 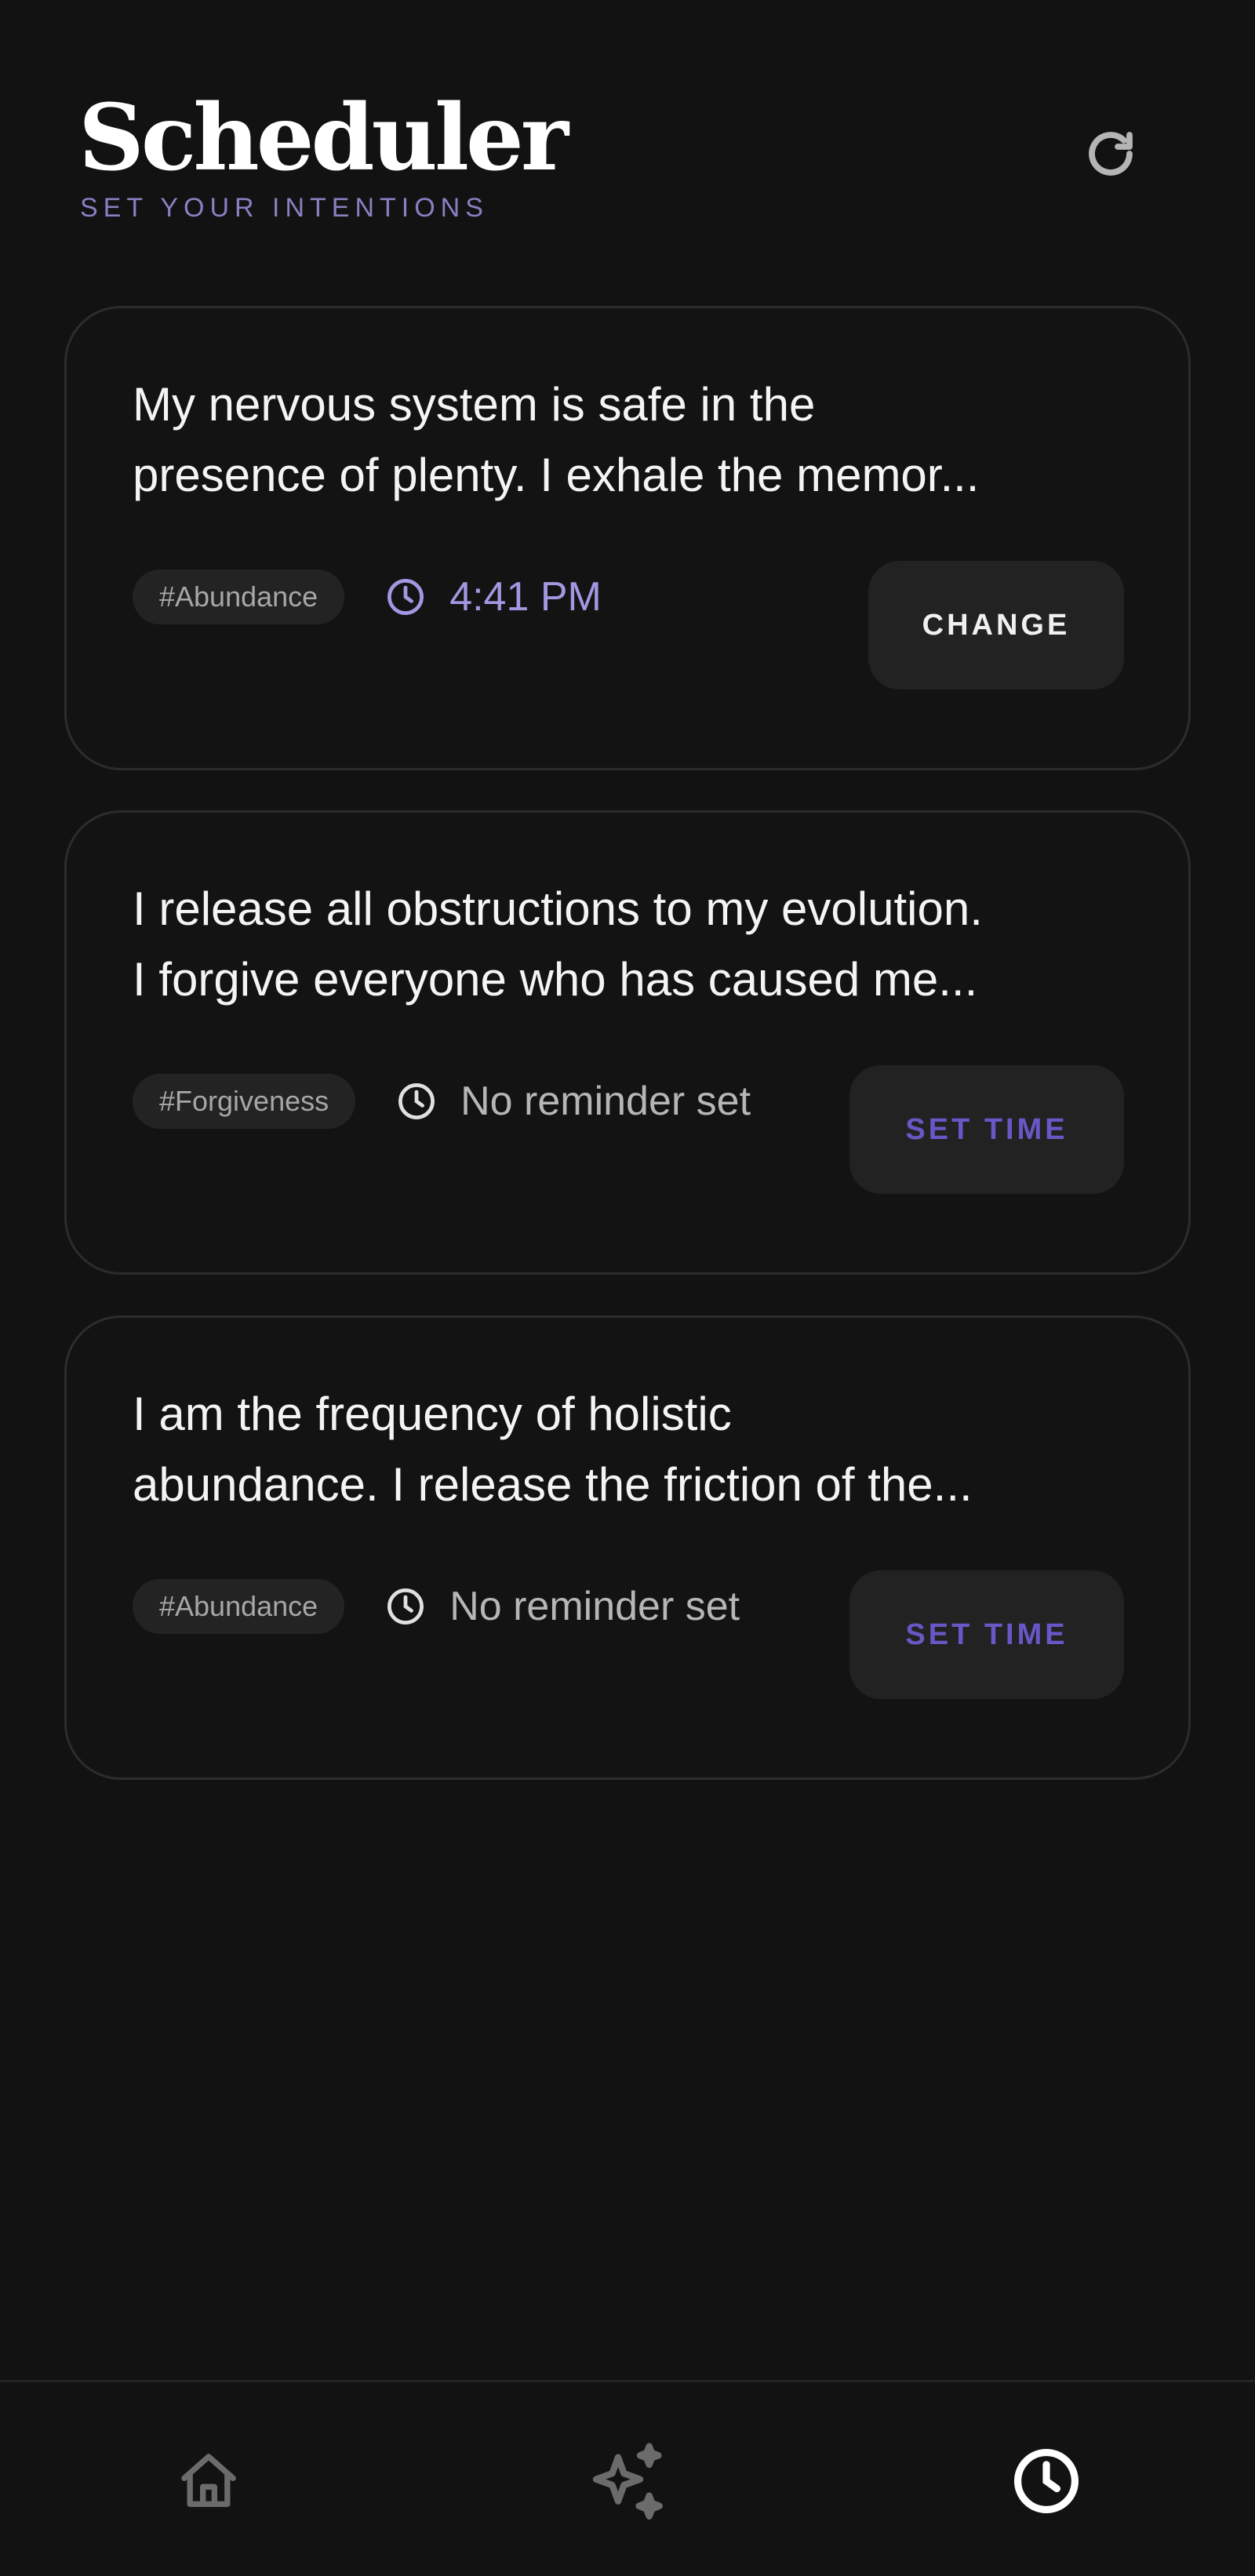 I want to click on nav-affirmations, so click(x=629, y=2481).